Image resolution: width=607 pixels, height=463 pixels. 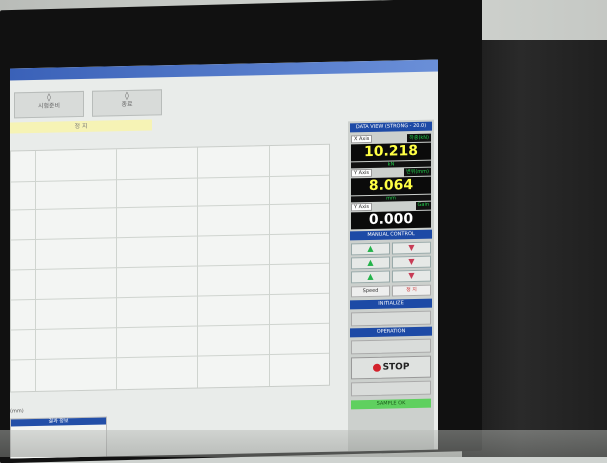 I want to click on ch2-label: Y Axis, so click(x=362, y=173).